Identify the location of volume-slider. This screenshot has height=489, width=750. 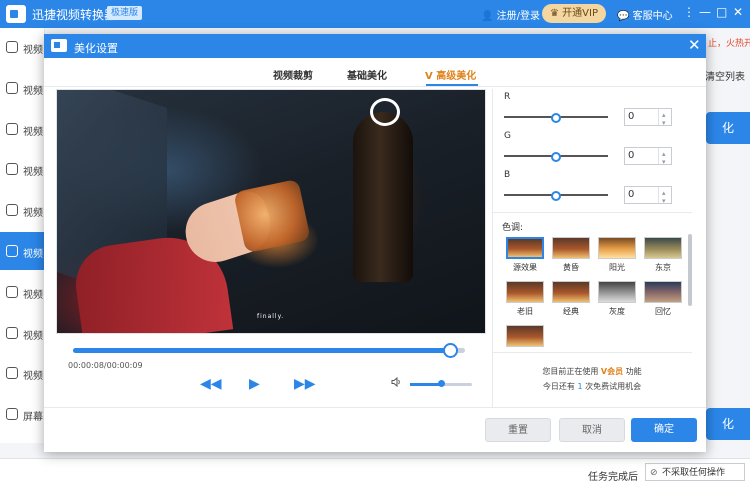
(441, 383).